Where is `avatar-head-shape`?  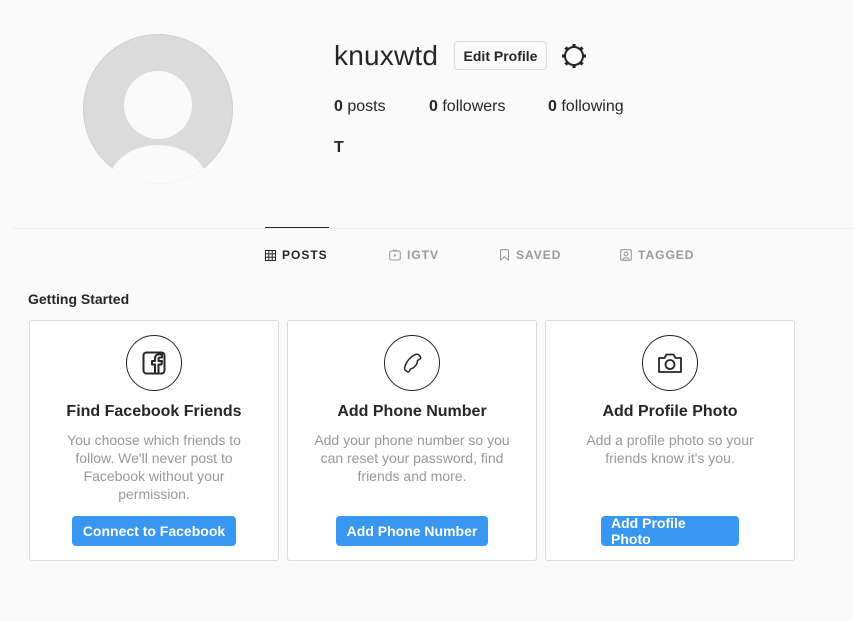
avatar-head-shape is located at coordinates (158, 105).